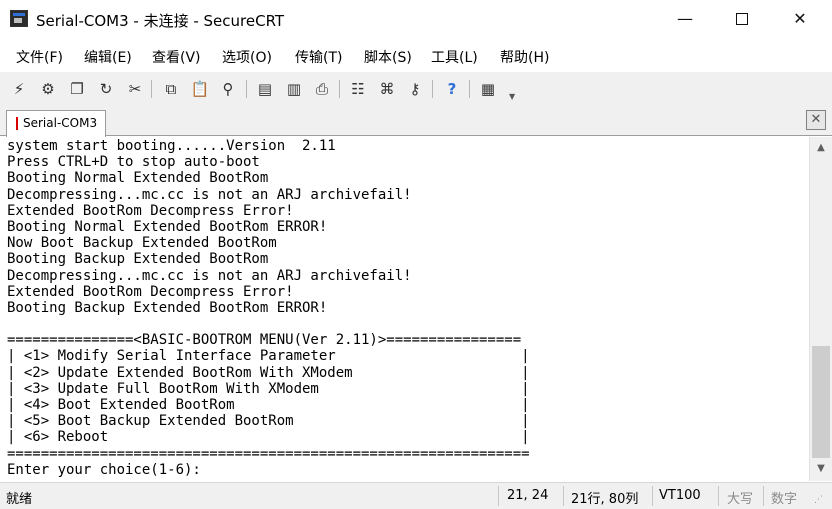  Describe the element at coordinates (322, 89) in the screenshot. I see `print-icon: ⎙` at that location.